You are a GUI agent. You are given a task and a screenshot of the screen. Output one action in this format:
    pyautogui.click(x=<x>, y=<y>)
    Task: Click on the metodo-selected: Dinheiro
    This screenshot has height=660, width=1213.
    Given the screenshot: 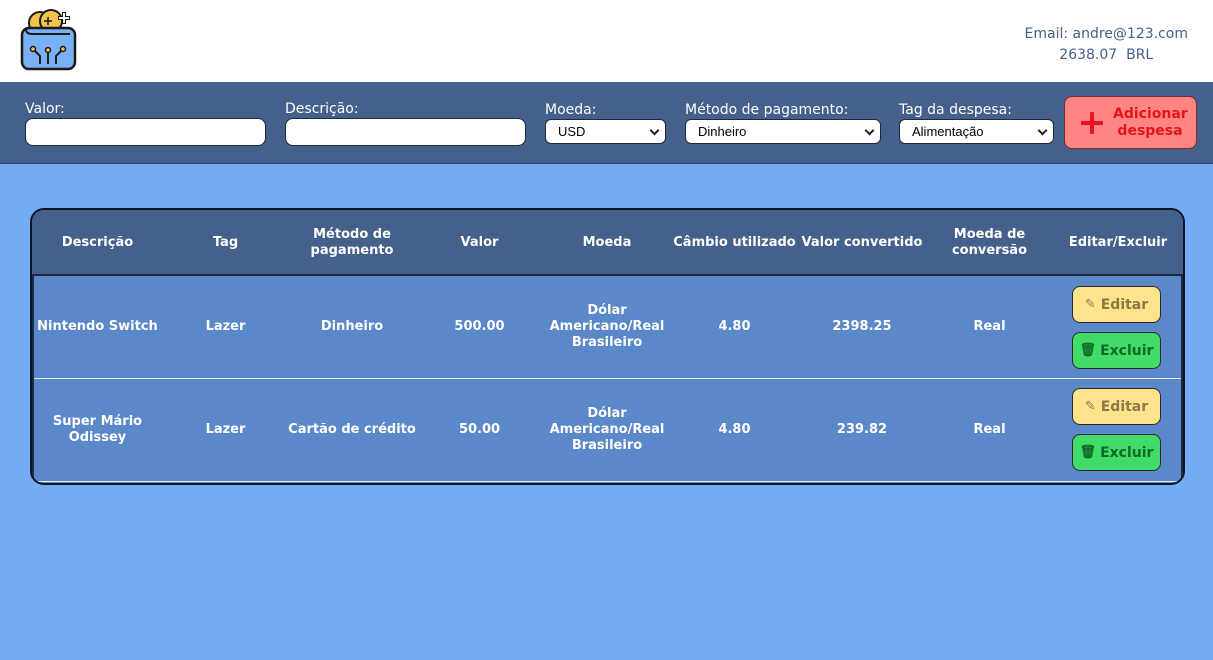 What is the action you would take?
    pyautogui.click(x=722, y=131)
    